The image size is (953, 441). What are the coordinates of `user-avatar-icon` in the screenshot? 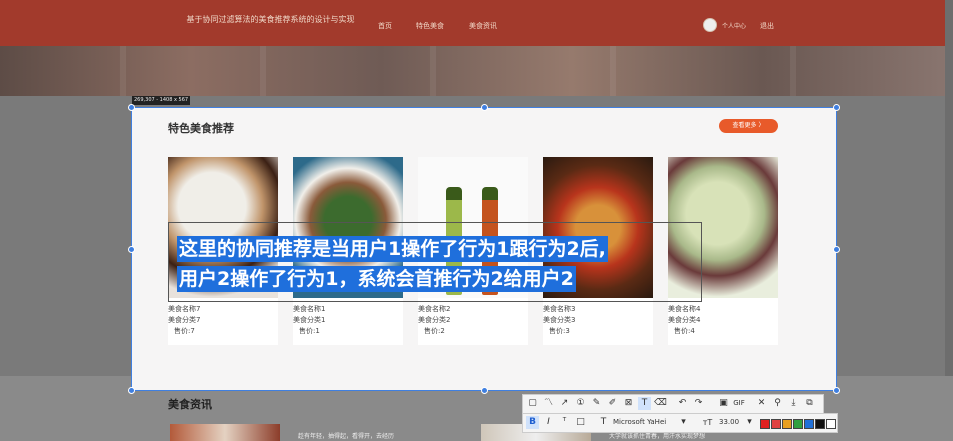 It's located at (710, 25).